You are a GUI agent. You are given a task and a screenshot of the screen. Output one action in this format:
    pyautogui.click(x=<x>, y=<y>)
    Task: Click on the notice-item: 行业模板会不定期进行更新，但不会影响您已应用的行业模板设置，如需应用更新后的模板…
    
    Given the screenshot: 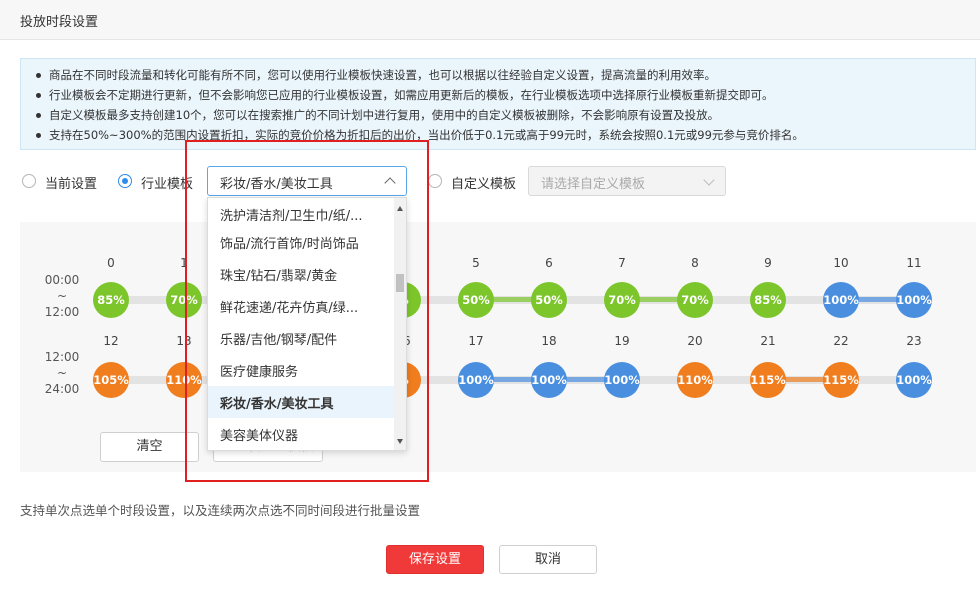 What is the action you would take?
    pyautogui.click(x=504, y=95)
    